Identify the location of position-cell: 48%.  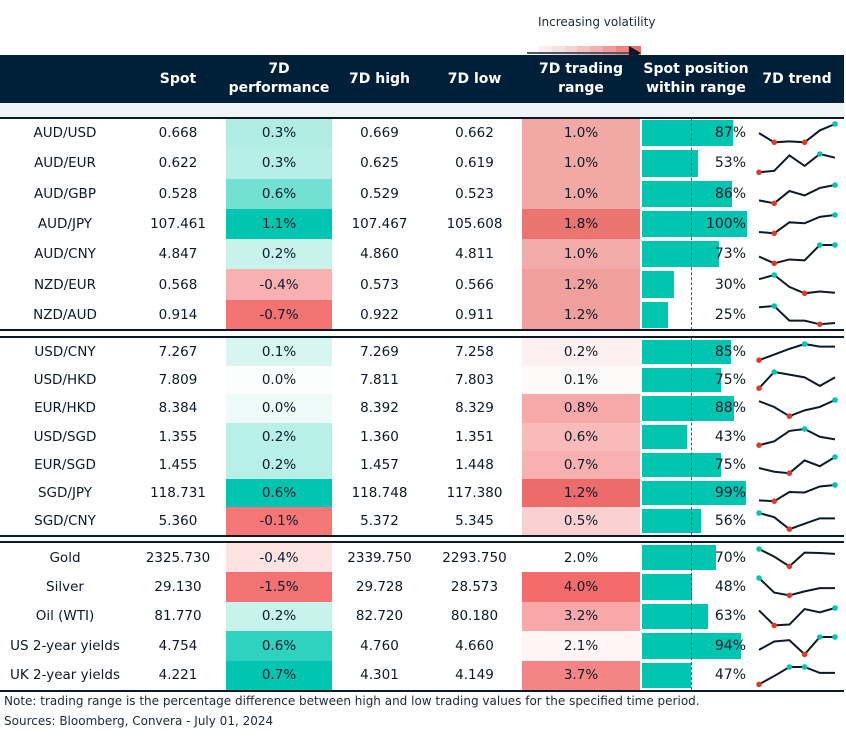
(696, 586).